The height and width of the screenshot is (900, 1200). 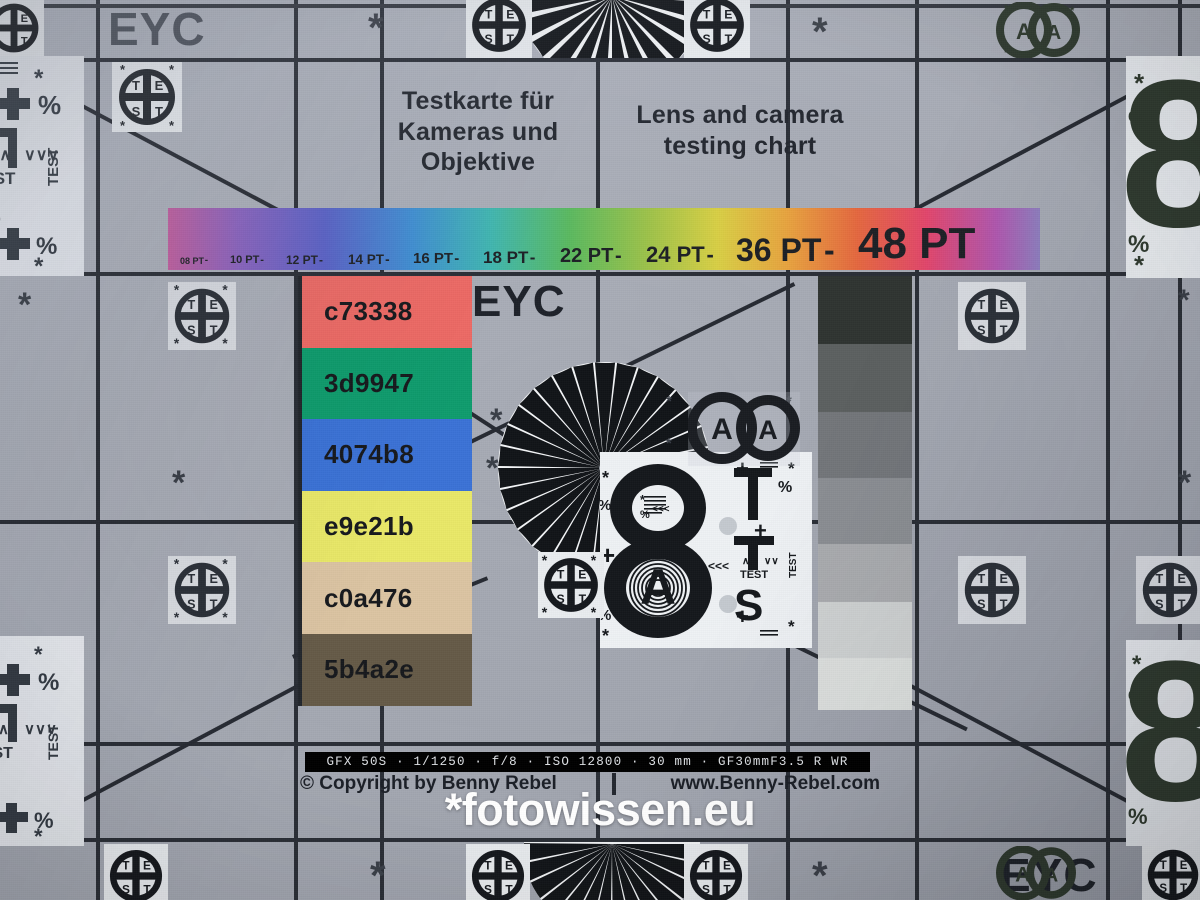 I want to click on color-patch: c73338, so click(x=387, y=312).